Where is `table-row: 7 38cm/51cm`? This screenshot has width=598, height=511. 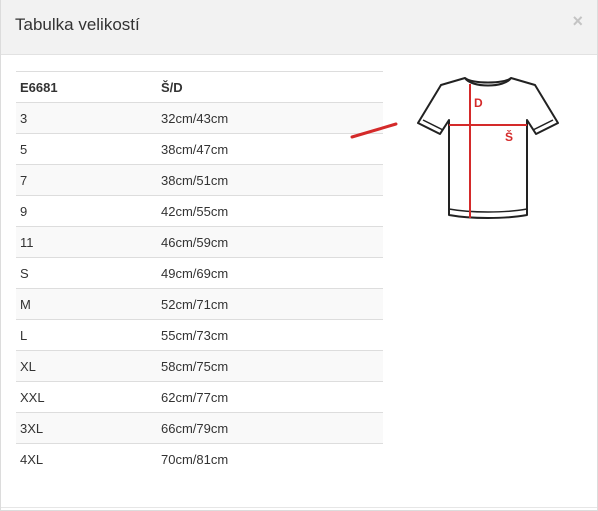
table-row: 7 38cm/51cm is located at coordinates (199, 180).